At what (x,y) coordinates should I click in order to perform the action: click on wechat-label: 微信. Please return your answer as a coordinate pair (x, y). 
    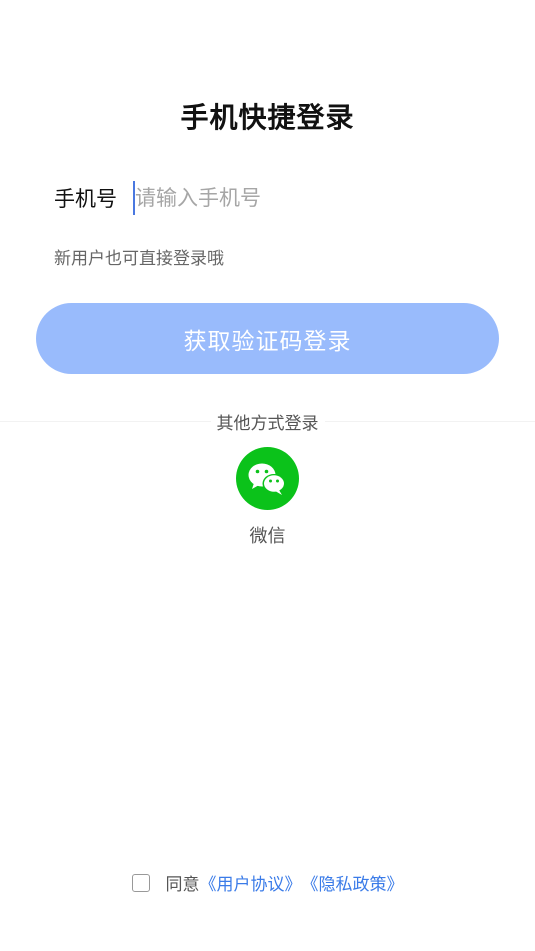
    Looking at the image, I should click on (267, 536).